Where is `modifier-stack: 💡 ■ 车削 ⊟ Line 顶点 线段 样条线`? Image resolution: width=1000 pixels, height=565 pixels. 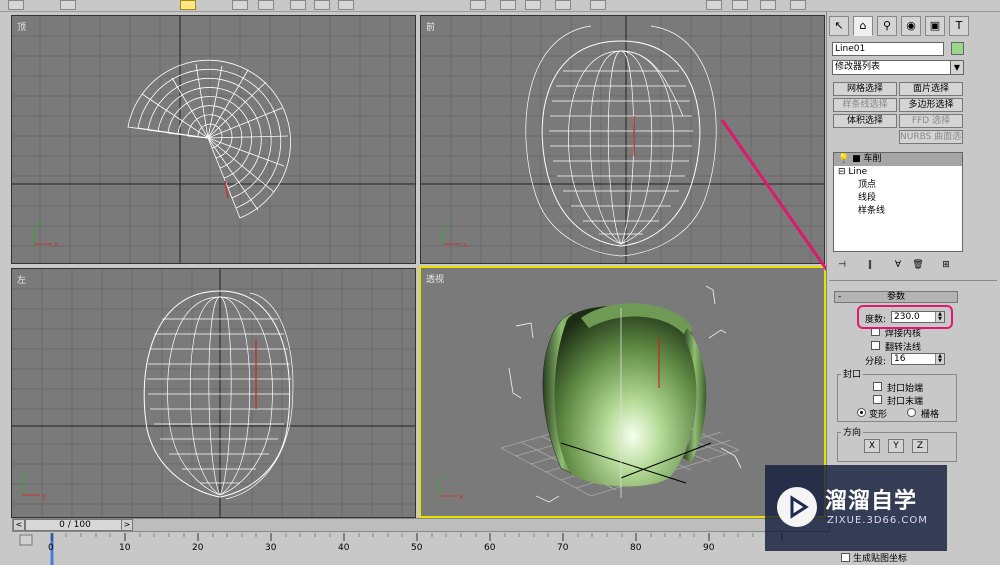 modifier-stack: 💡 ■ 车削 ⊟ Line 顶点 线段 样条线 is located at coordinates (898, 202).